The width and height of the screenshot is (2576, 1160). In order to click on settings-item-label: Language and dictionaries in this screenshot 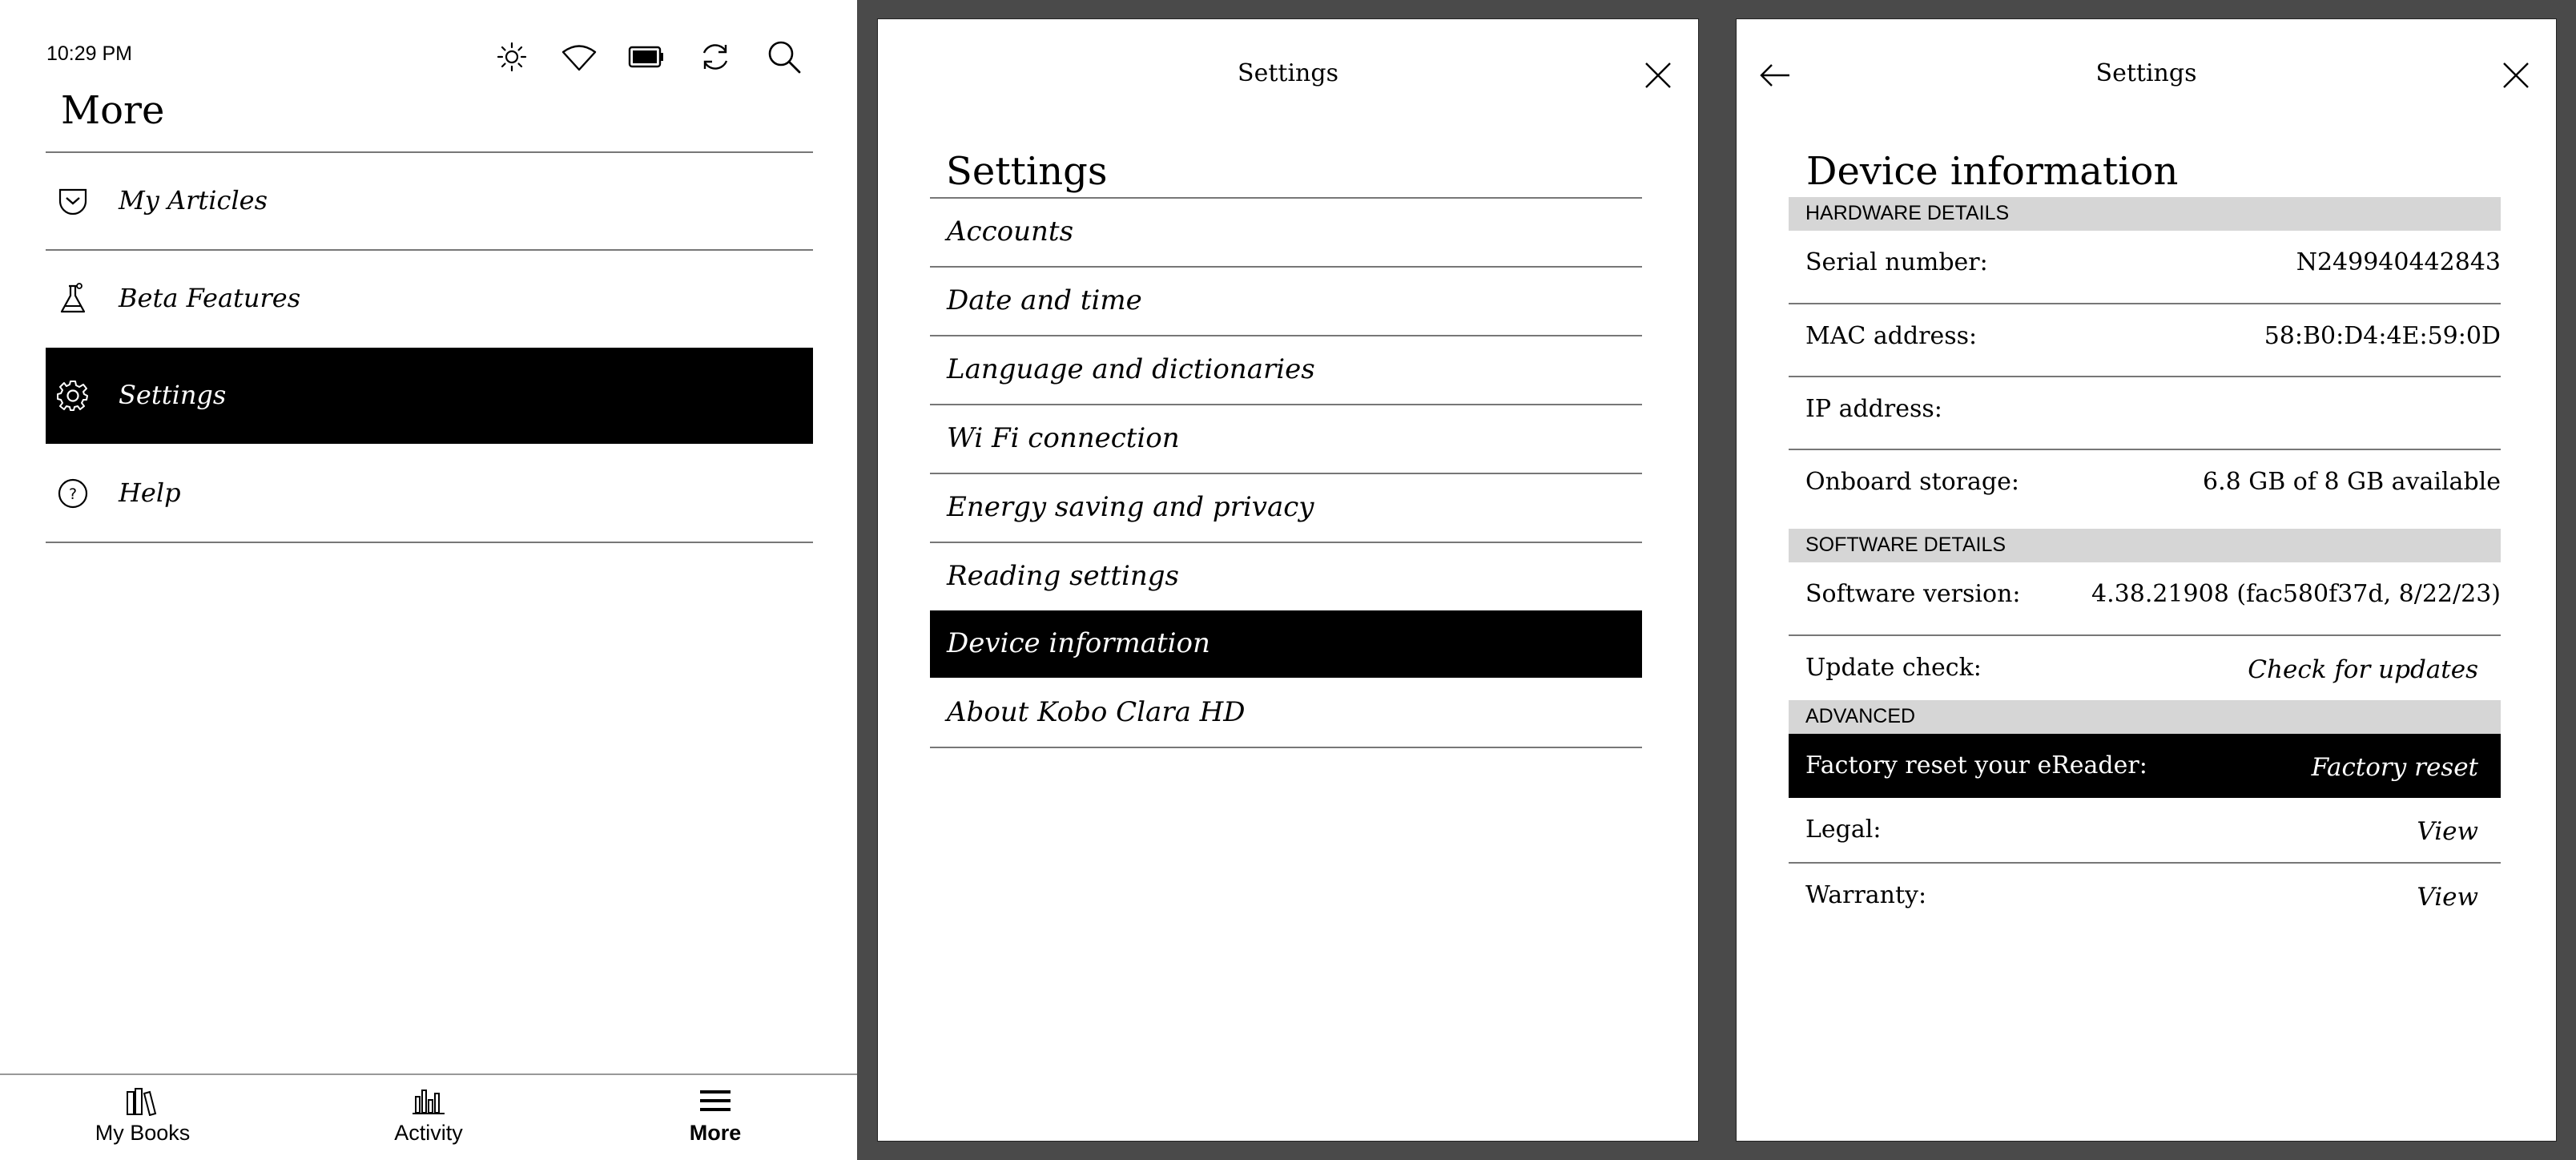, I will do `click(1131, 369)`.